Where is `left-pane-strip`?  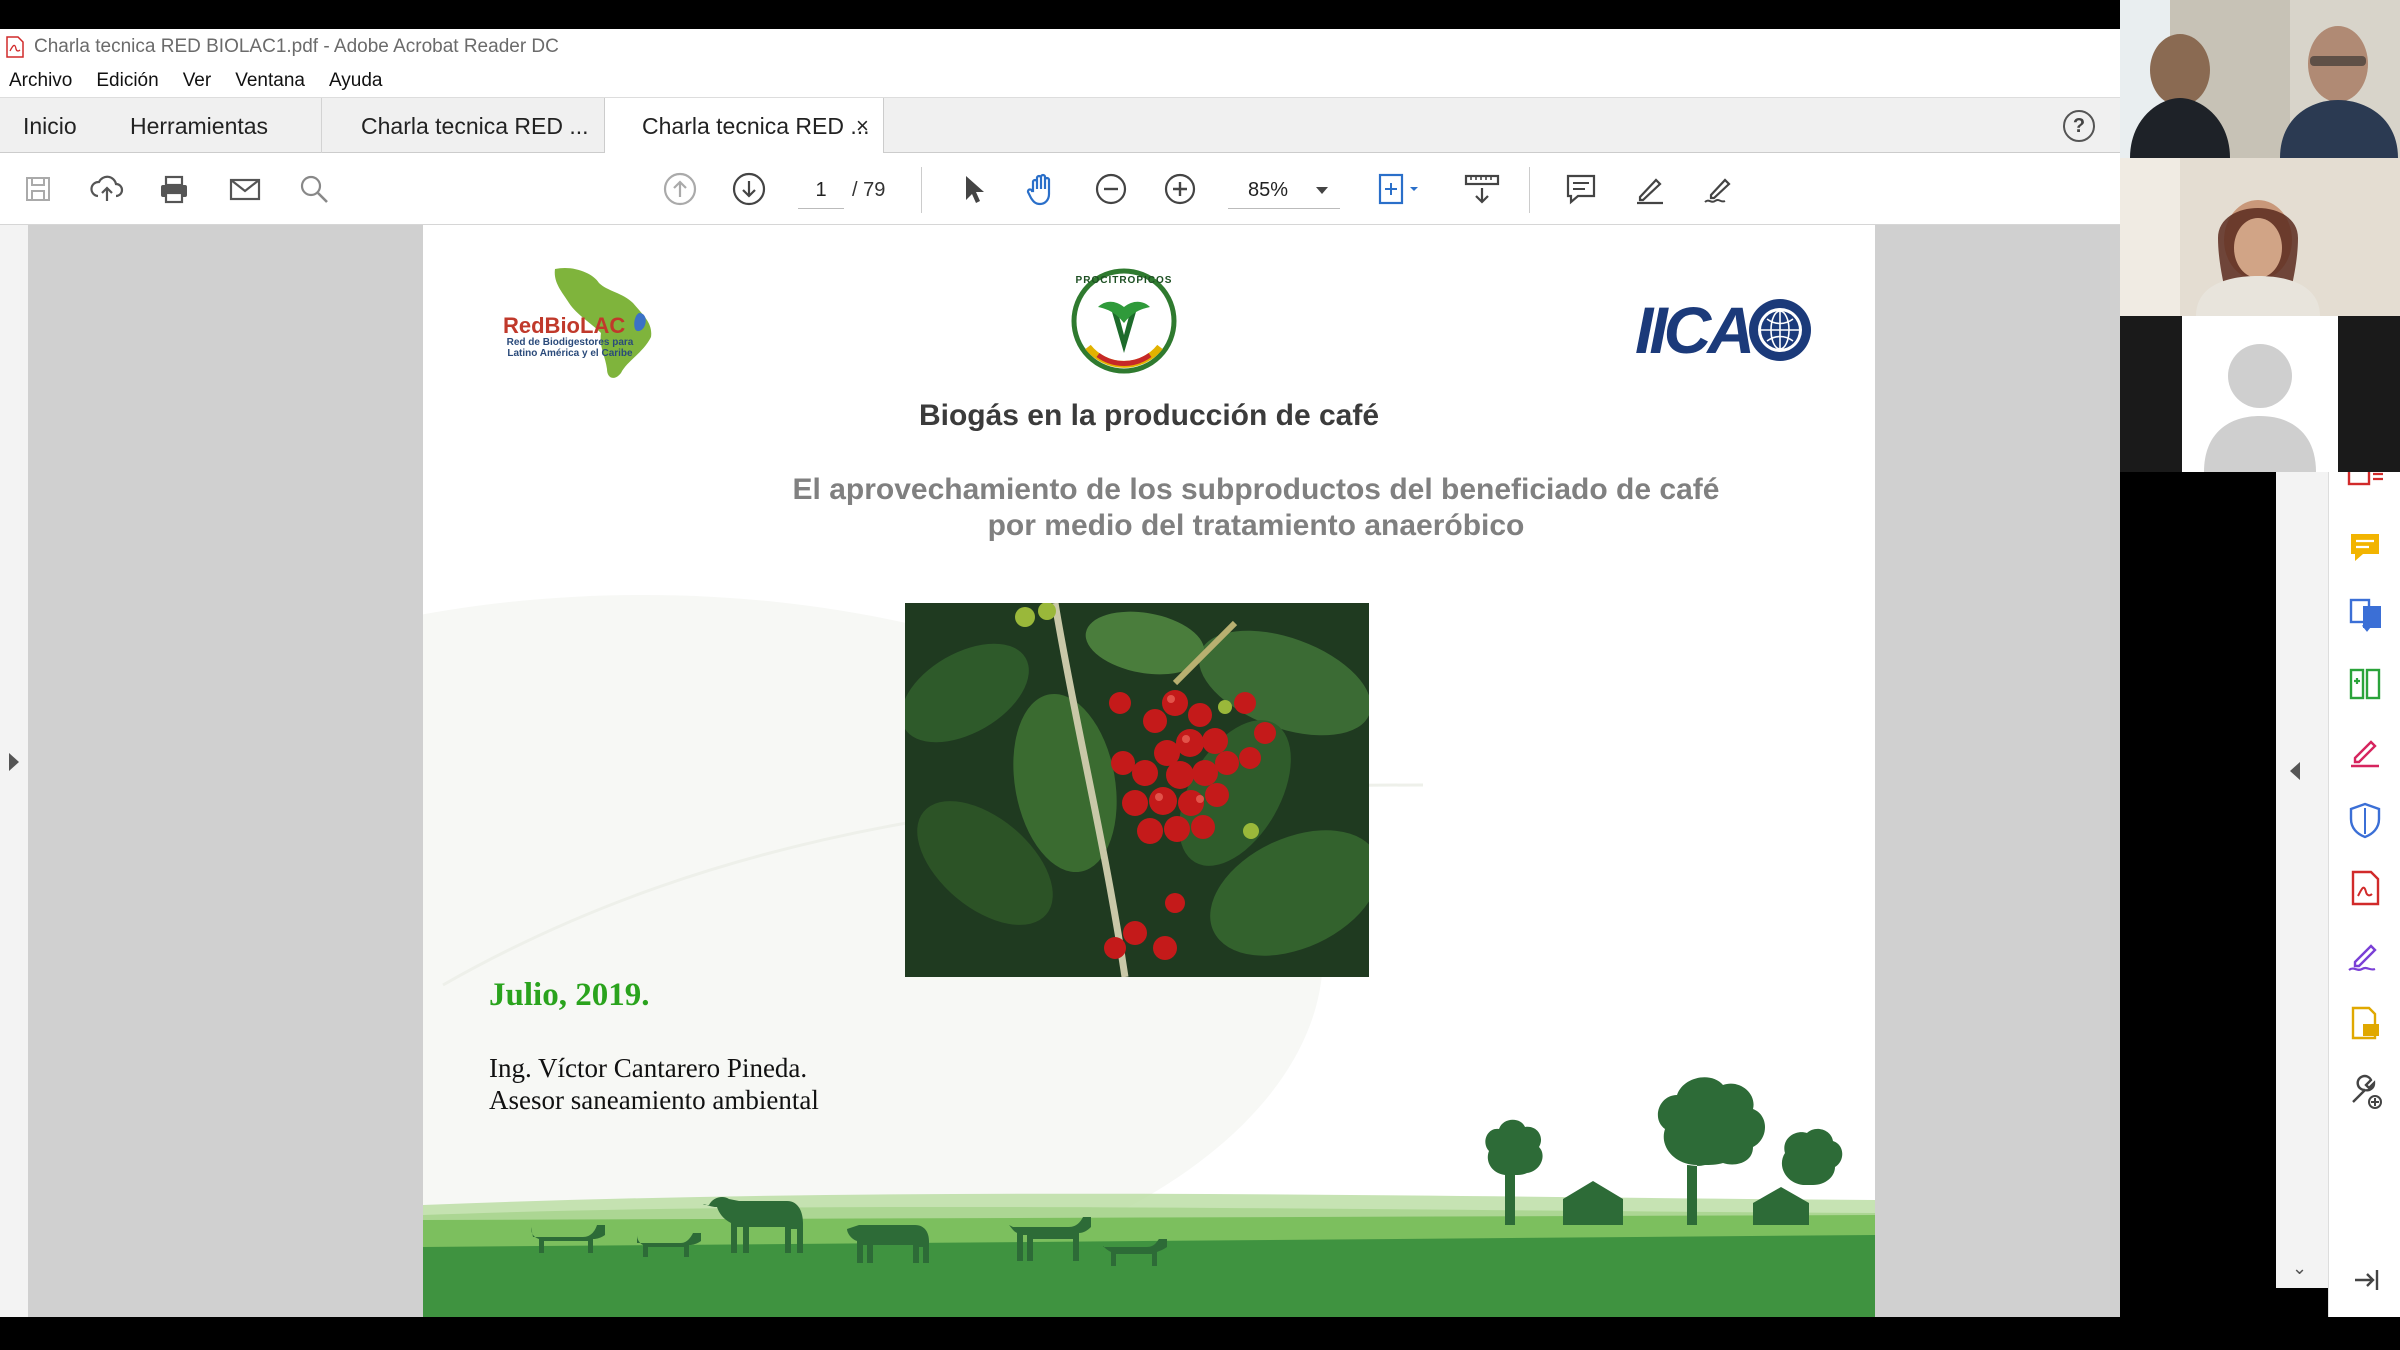 left-pane-strip is located at coordinates (14, 771).